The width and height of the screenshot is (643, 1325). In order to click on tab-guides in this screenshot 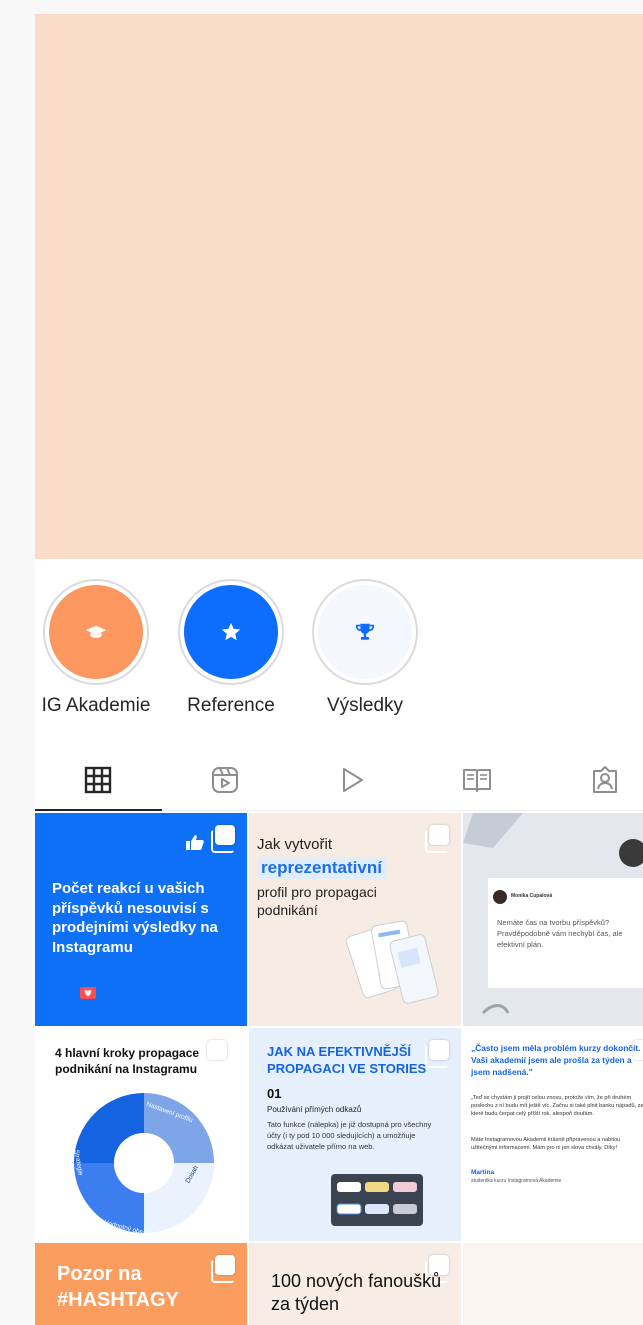, I will do `click(477, 780)`.